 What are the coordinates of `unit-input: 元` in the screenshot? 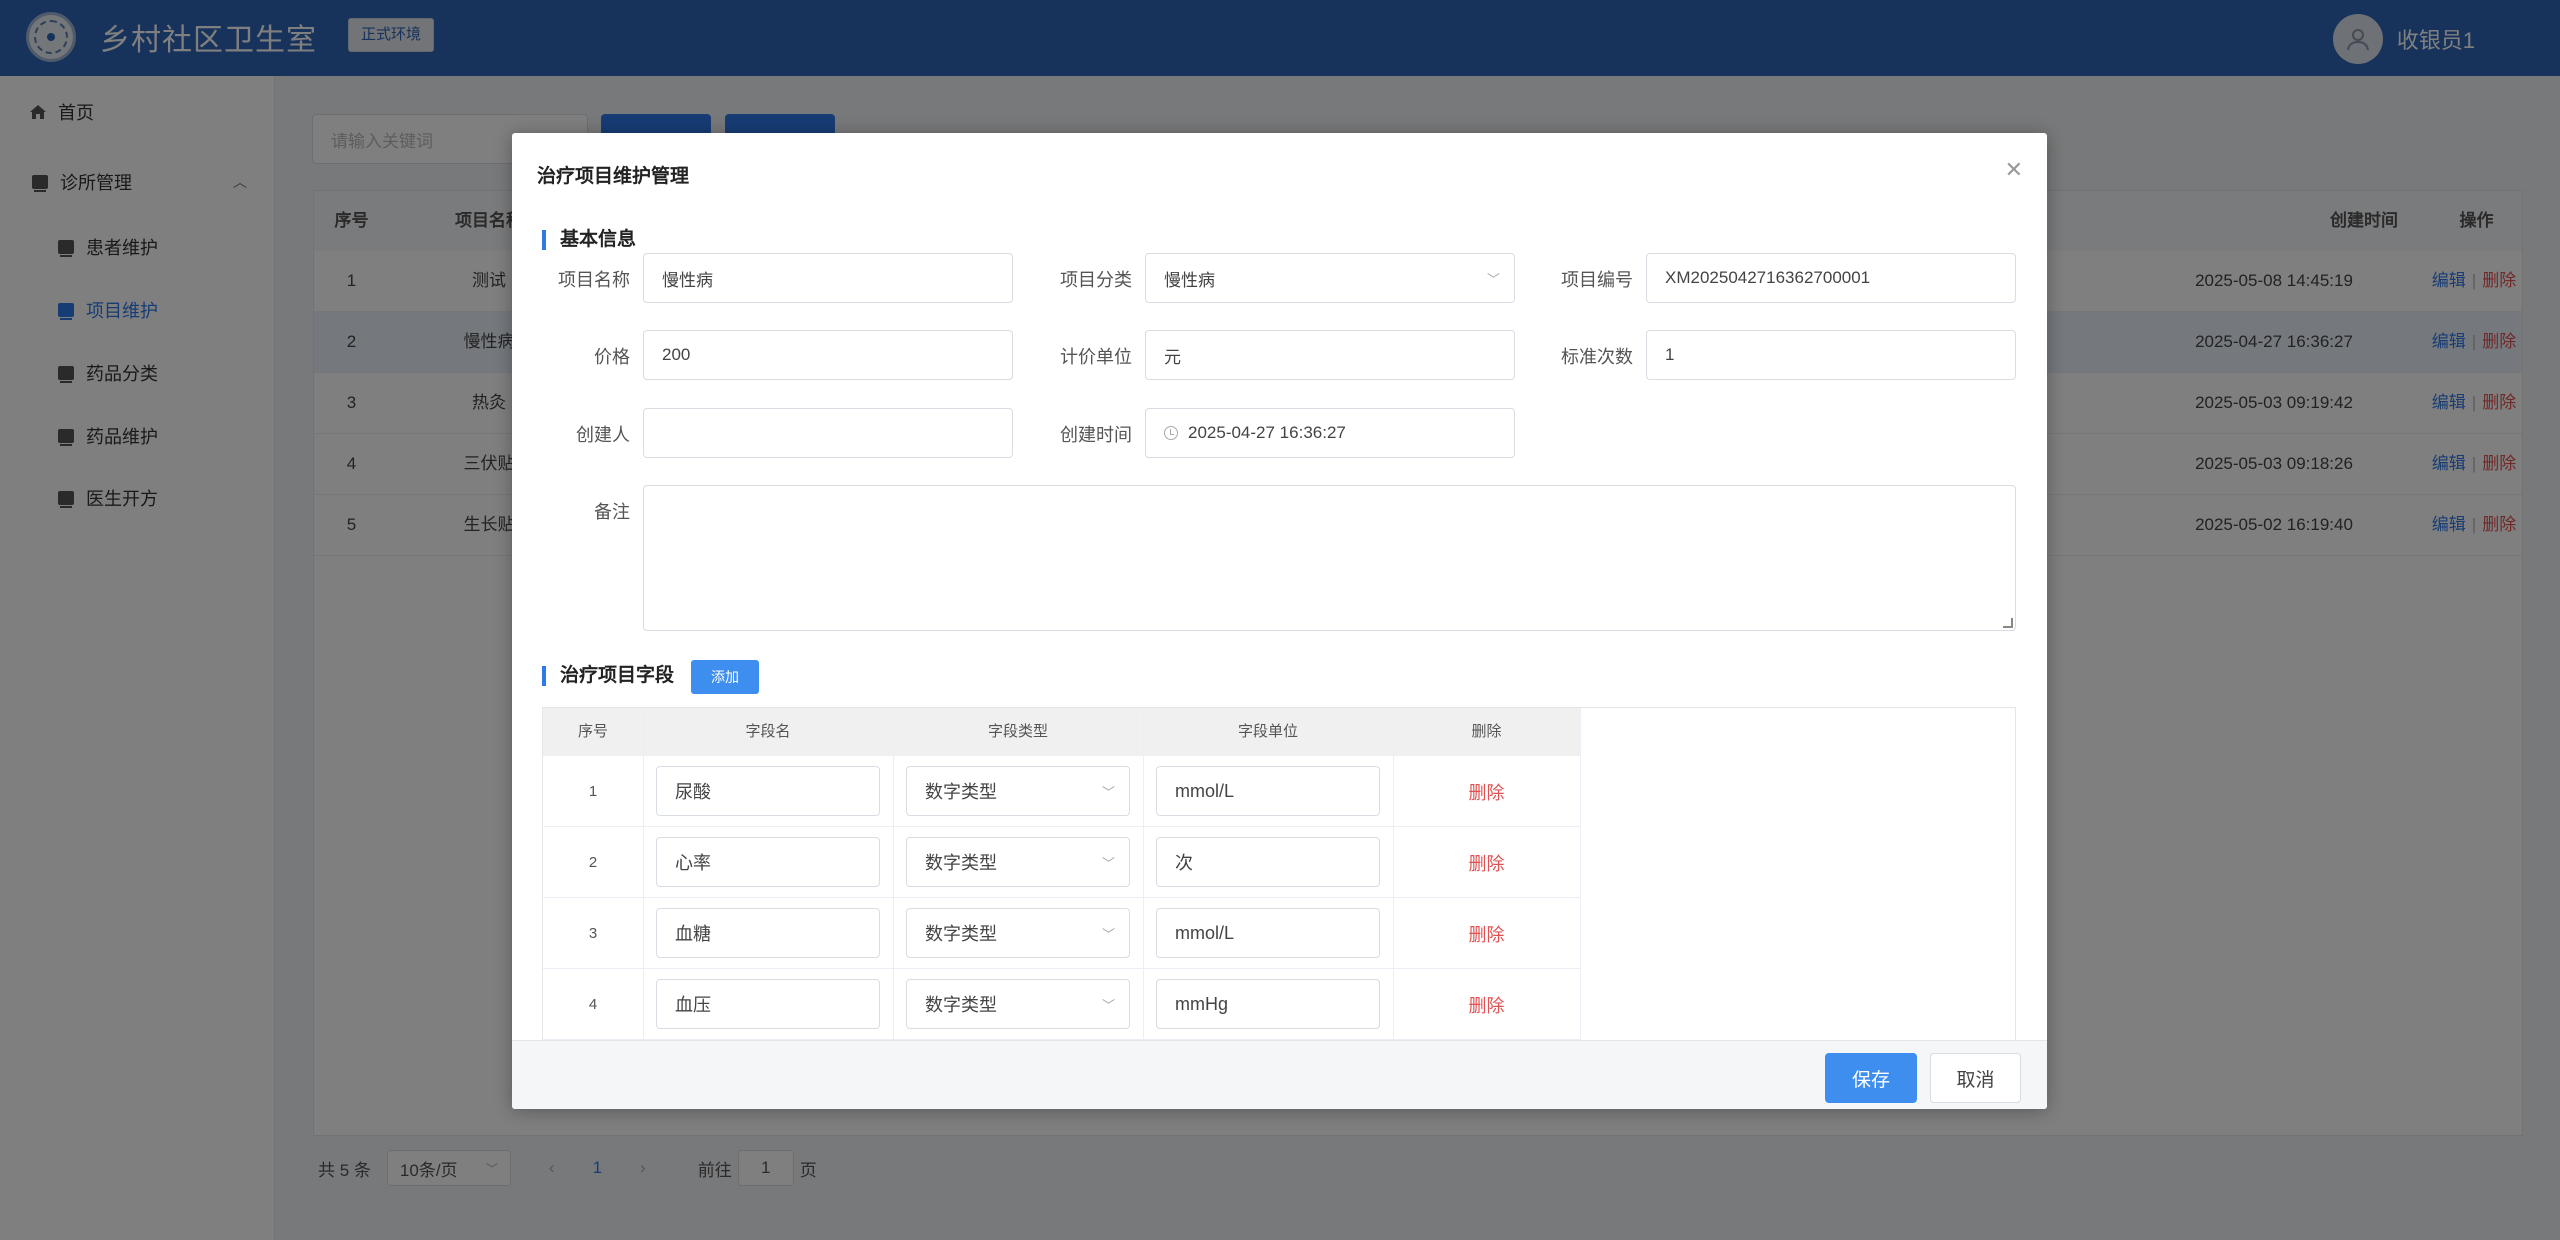 It's located at (1330, 355).